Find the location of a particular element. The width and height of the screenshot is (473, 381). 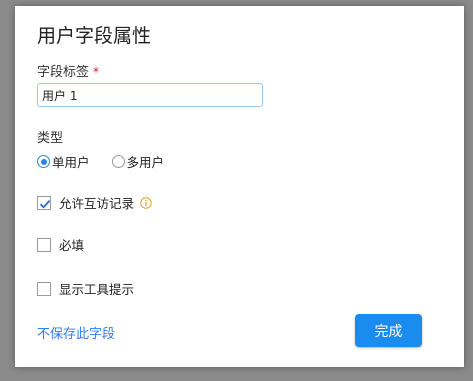

field-label-input is located at coordinates (150, 95).